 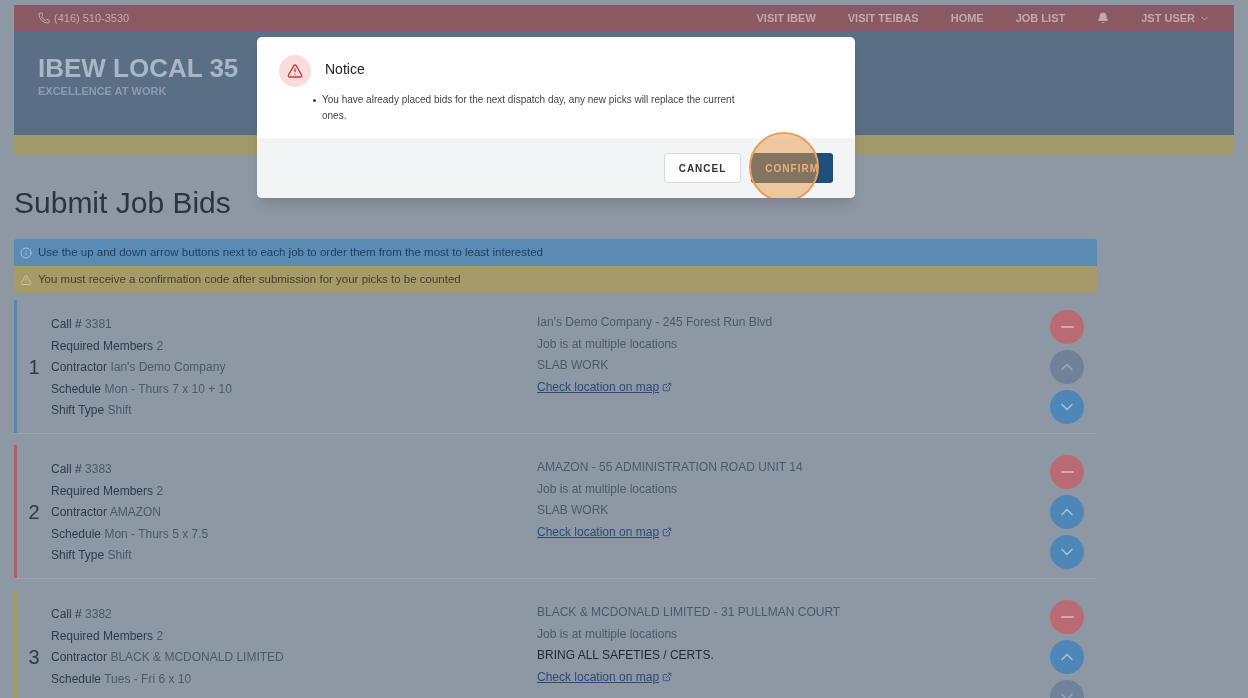 What do you see at coordinates (689, 612) in the screenshot?
I see `job-detail: BLACK & MCDONALD LIMITED - 31 PULLMAN COURT` at bounding box center [689, 612].